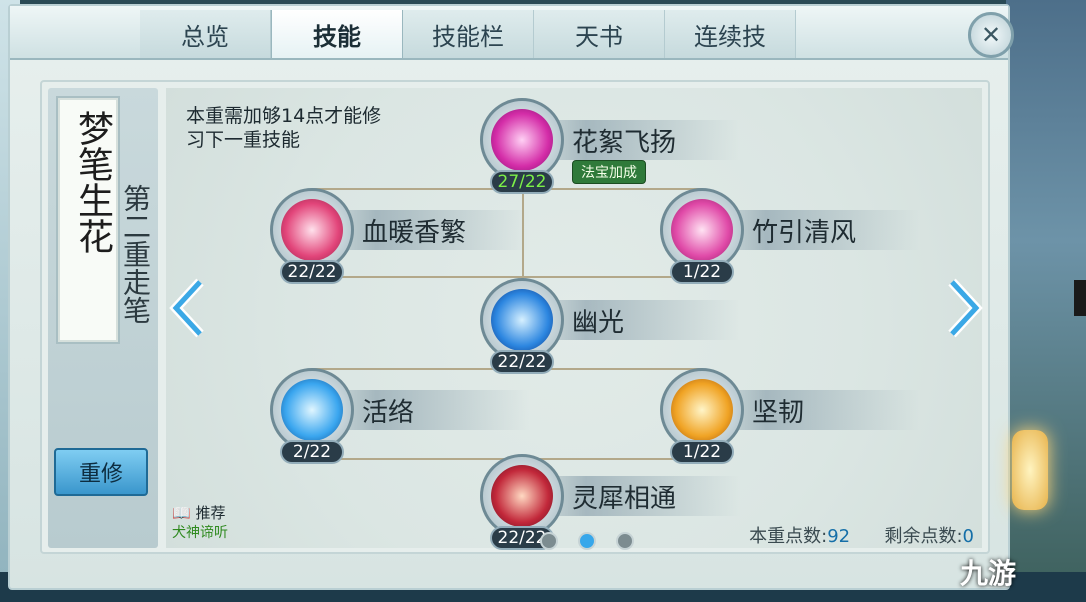  I want to click on next-page-arrow-icon, so click(964, 308).